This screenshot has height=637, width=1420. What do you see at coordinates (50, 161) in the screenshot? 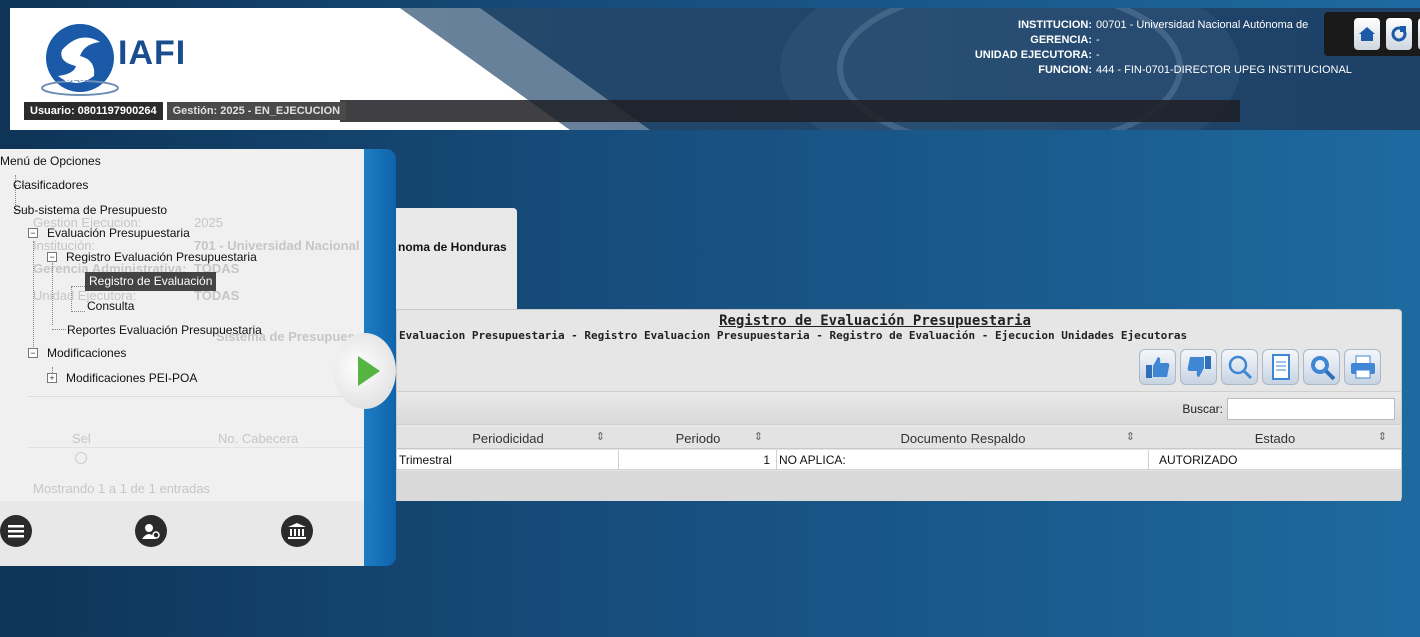
I see `menu-title: Menú de Opciones` at bounding box center [50, 161].